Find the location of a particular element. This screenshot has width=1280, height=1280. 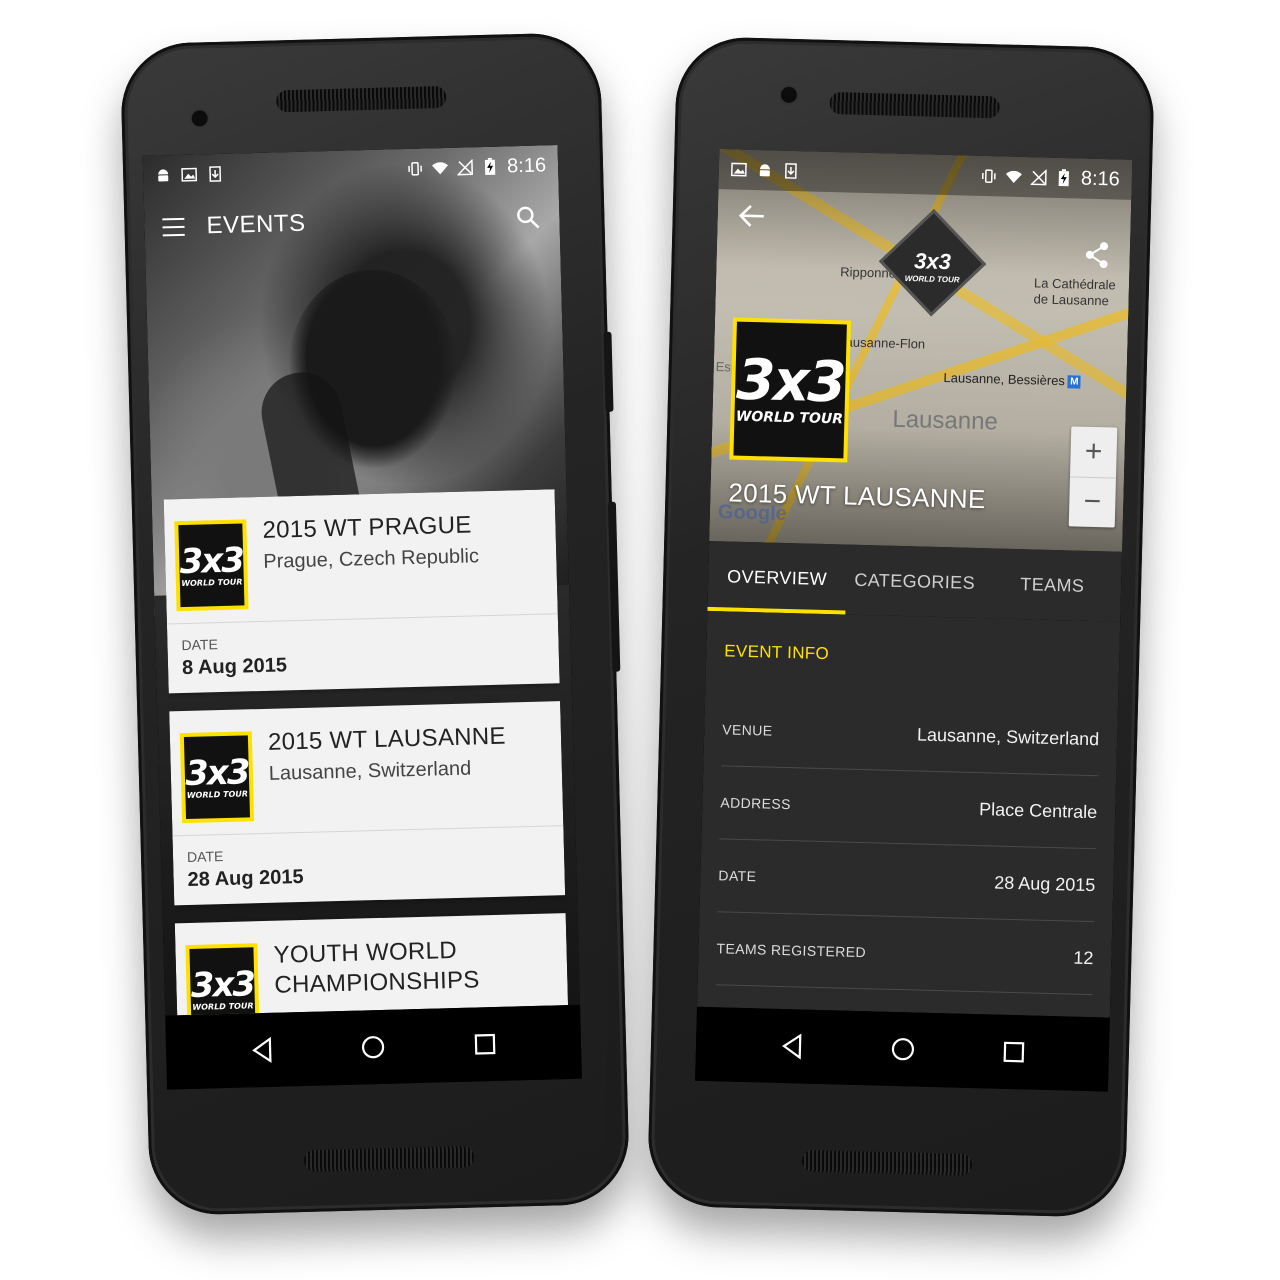

share-icon is located at coordinates (1096, 255).